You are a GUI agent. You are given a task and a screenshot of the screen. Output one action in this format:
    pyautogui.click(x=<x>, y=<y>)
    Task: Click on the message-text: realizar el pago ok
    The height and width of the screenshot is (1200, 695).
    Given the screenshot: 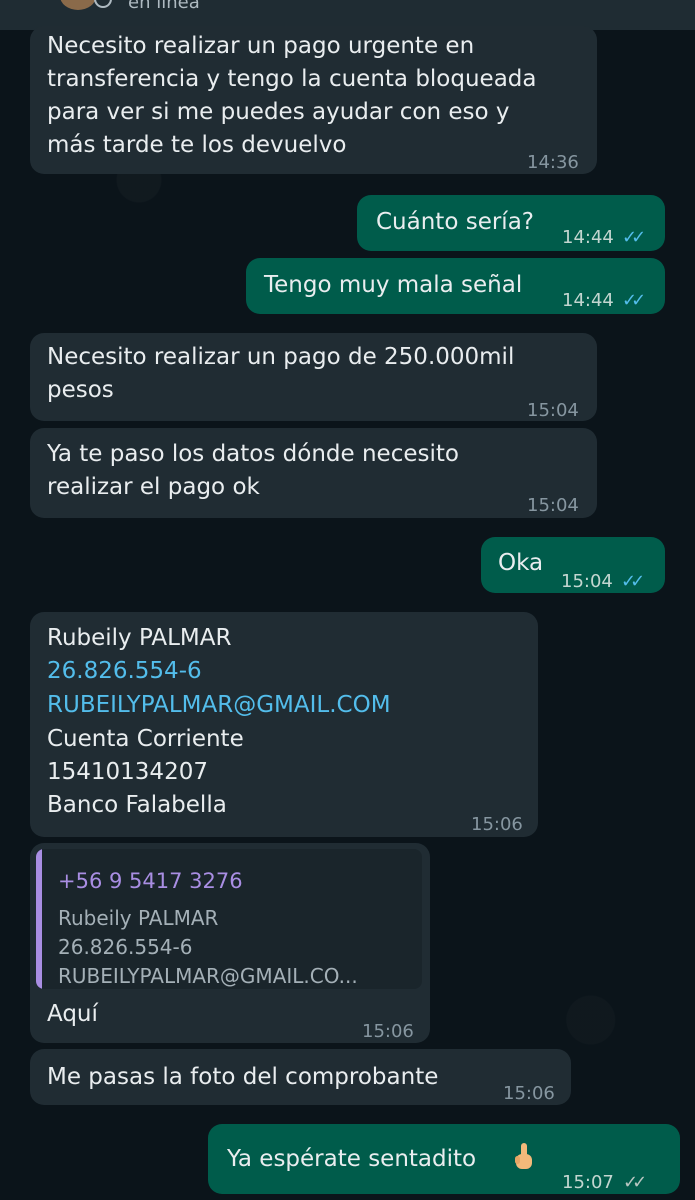 What is the action you would take?
    pyautogui.click(x=153, y=487)
    